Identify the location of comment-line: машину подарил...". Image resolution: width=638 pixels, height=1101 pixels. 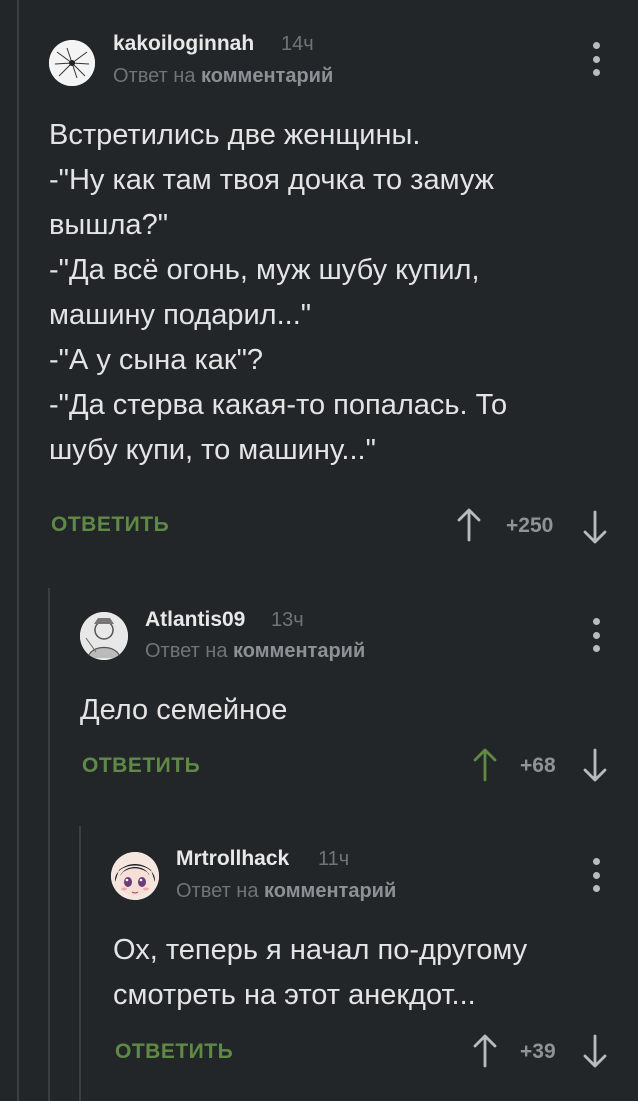
(180, 315).